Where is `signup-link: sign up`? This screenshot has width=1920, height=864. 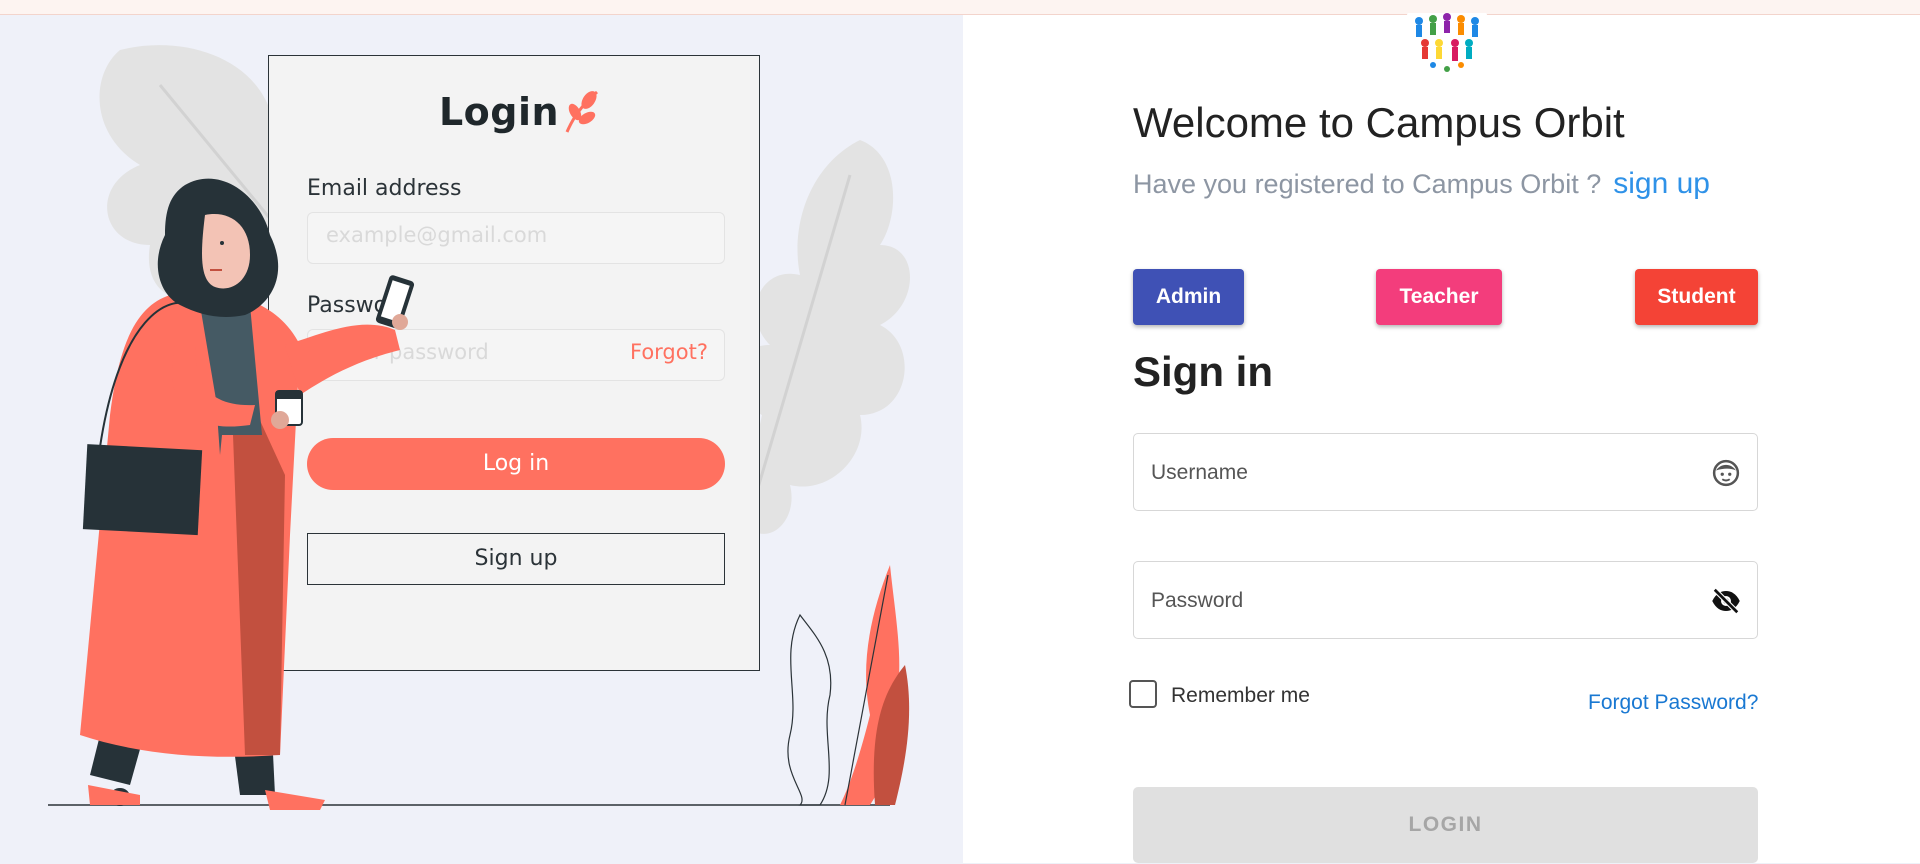 signup-link: sign up is located at coordinates (1661, 183).